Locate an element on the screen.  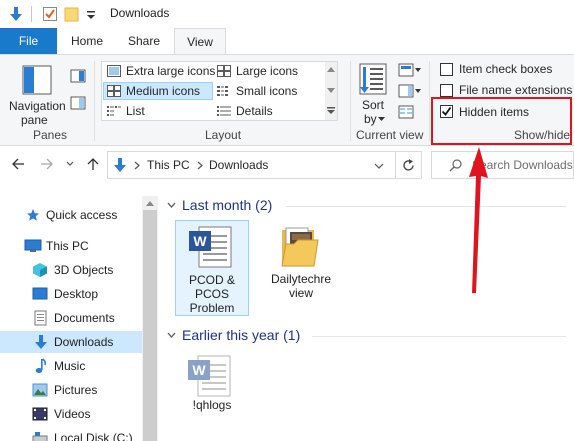
group-header-divider is located at coordinates (426, 206).